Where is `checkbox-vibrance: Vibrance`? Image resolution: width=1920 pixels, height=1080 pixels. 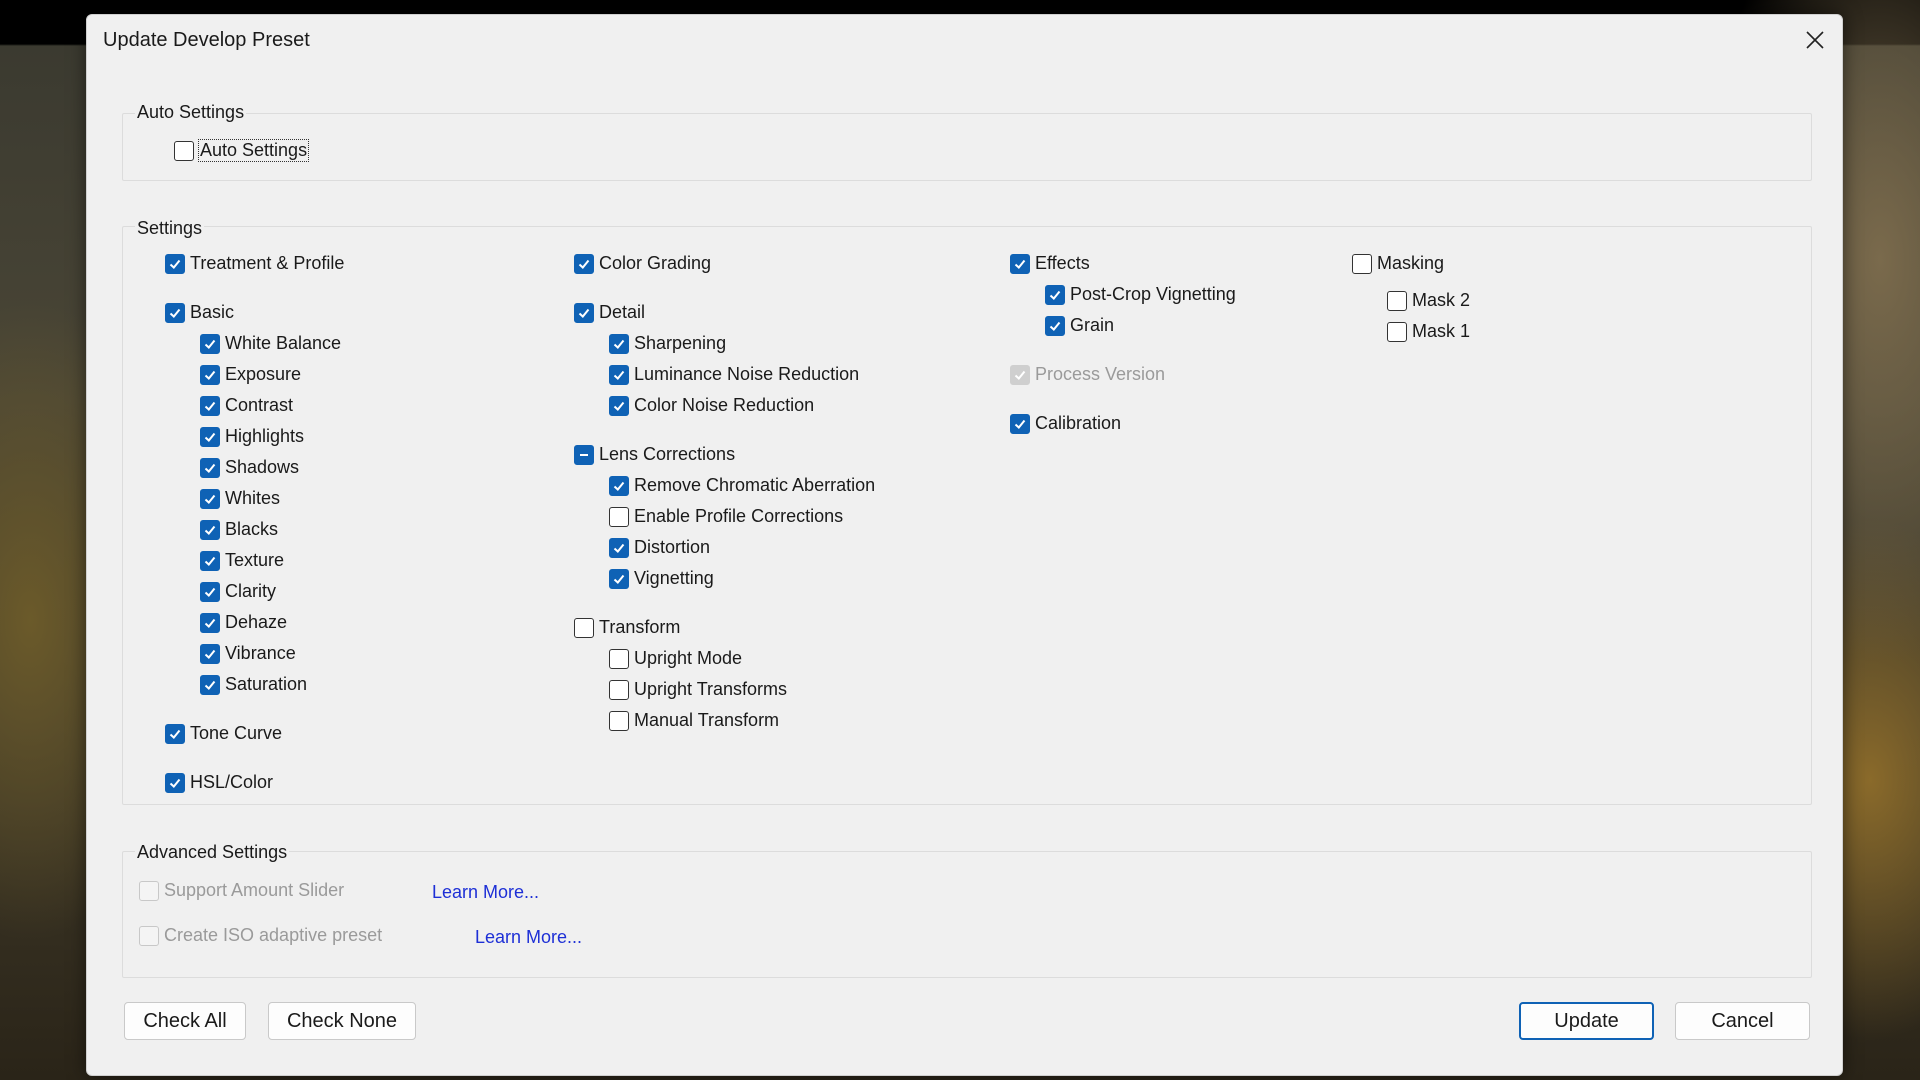 checkbox-vibrance: Vibrance is located at coordinates (248, 653).